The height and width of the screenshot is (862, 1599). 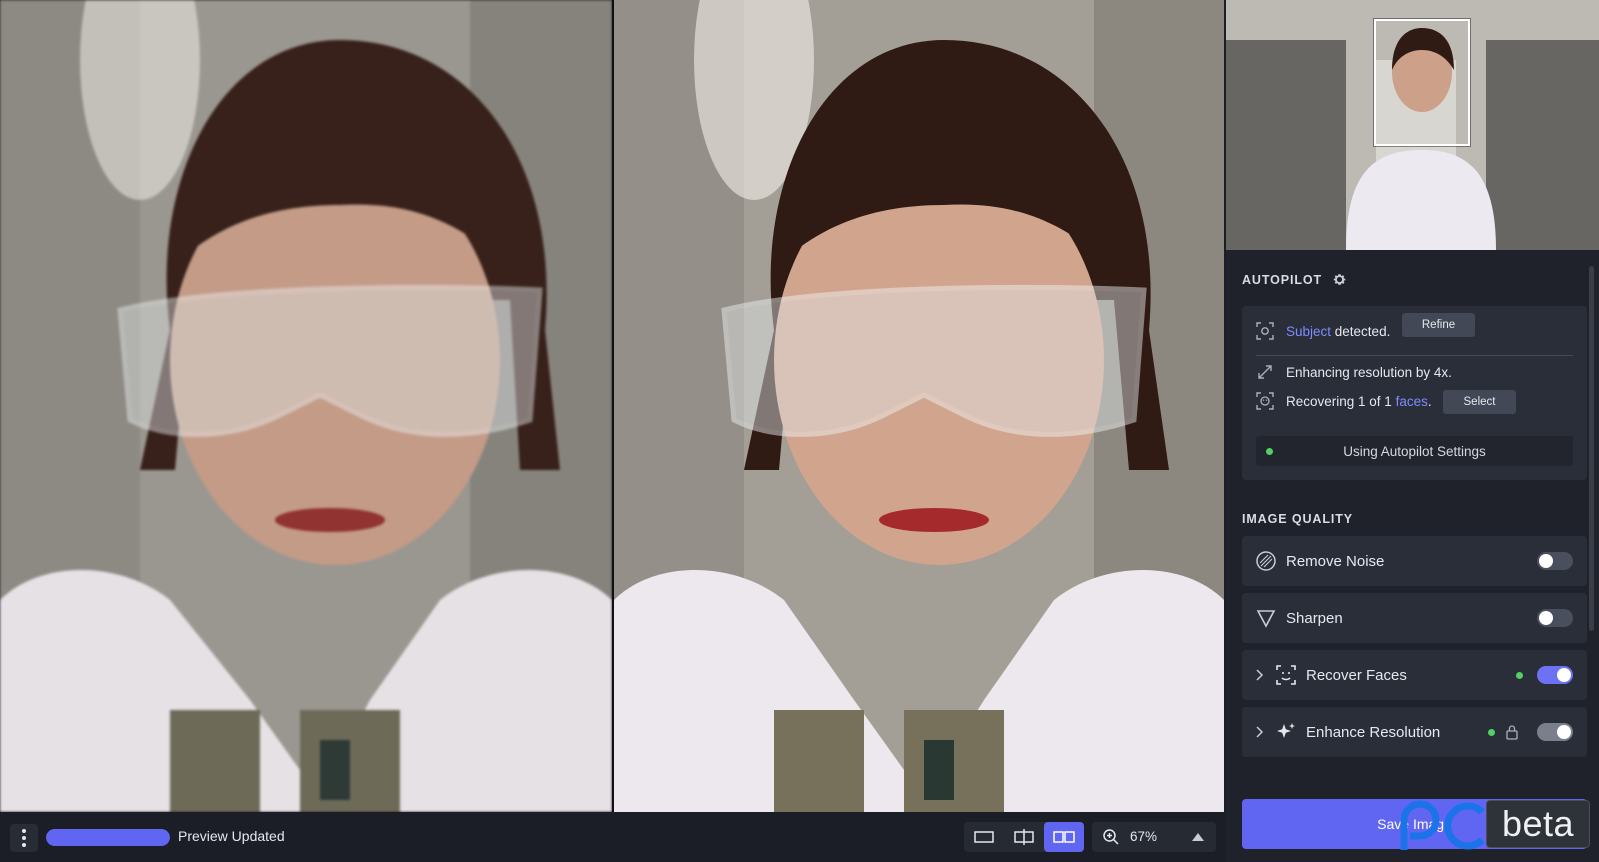 What do you see at coordinates (1356, 675) in the screenshot?
I see `recover-faces-label: Recover Faces` at bounding box center [1356, 675].